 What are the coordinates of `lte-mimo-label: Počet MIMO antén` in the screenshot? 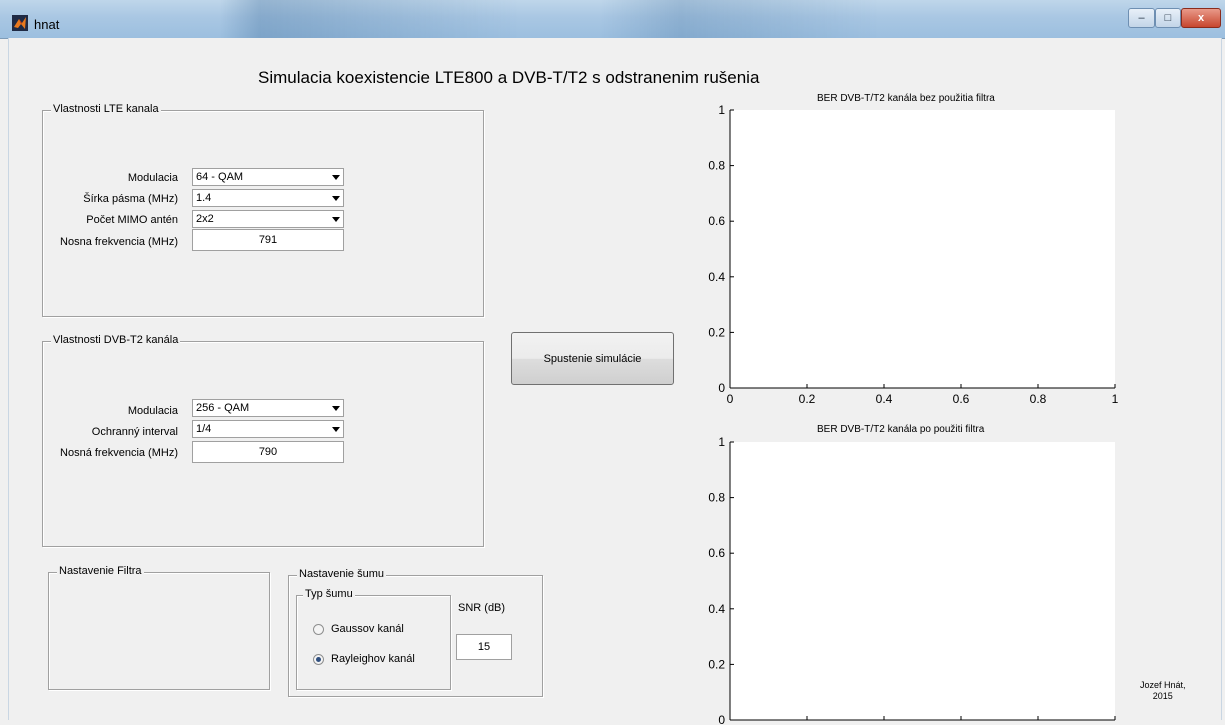 It's located at (132, 220).